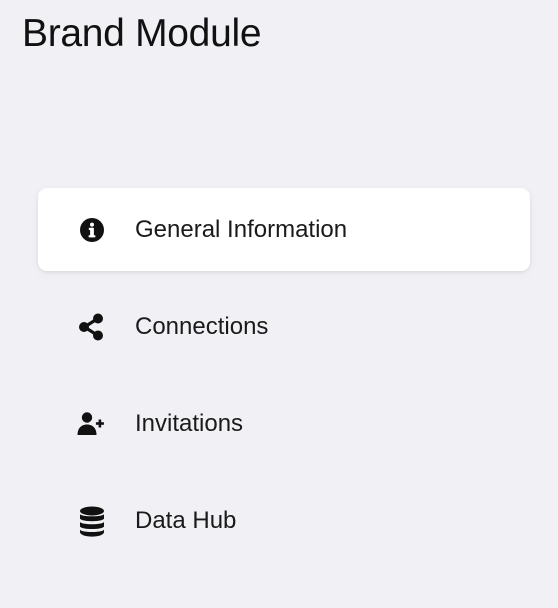  What do you see at coordinates (284, 423) in the screenshot?
I see `menu-item-invitations: Invitations` at bounding box center [284, 423].